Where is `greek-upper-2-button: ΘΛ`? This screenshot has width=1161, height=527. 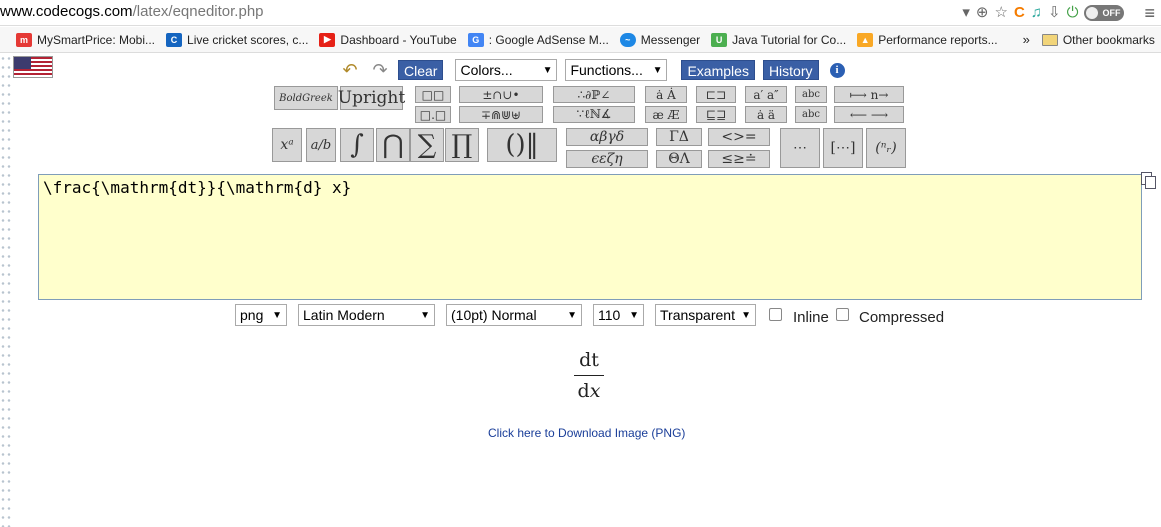 greek-upper-2-button: ΘΛ is located at coordinates (679, 159).